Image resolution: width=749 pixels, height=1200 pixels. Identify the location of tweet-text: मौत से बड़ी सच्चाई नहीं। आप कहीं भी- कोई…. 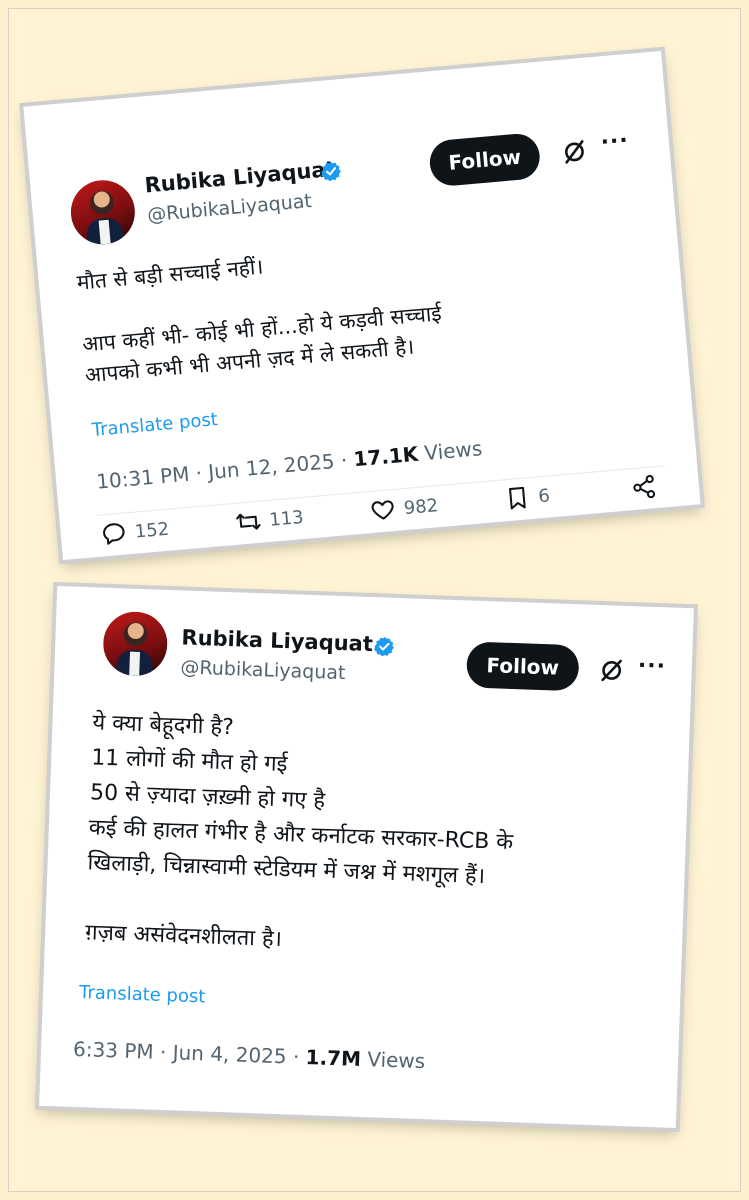
(261, 313).